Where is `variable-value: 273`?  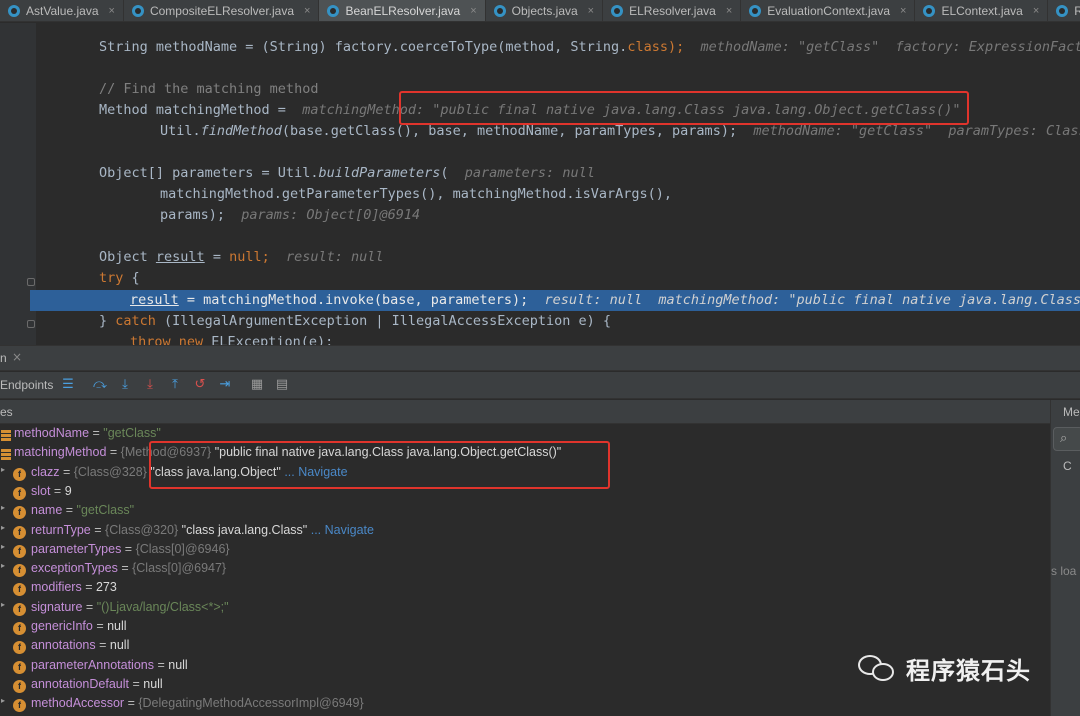
variable-value: 273 is located at coordinates (106, 587).